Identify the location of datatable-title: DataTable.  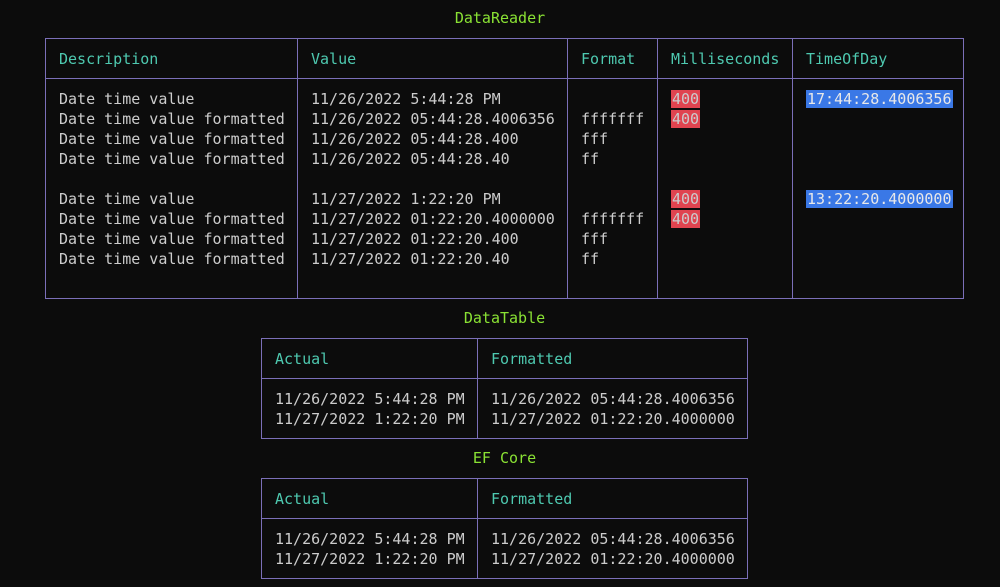
(504, 318).